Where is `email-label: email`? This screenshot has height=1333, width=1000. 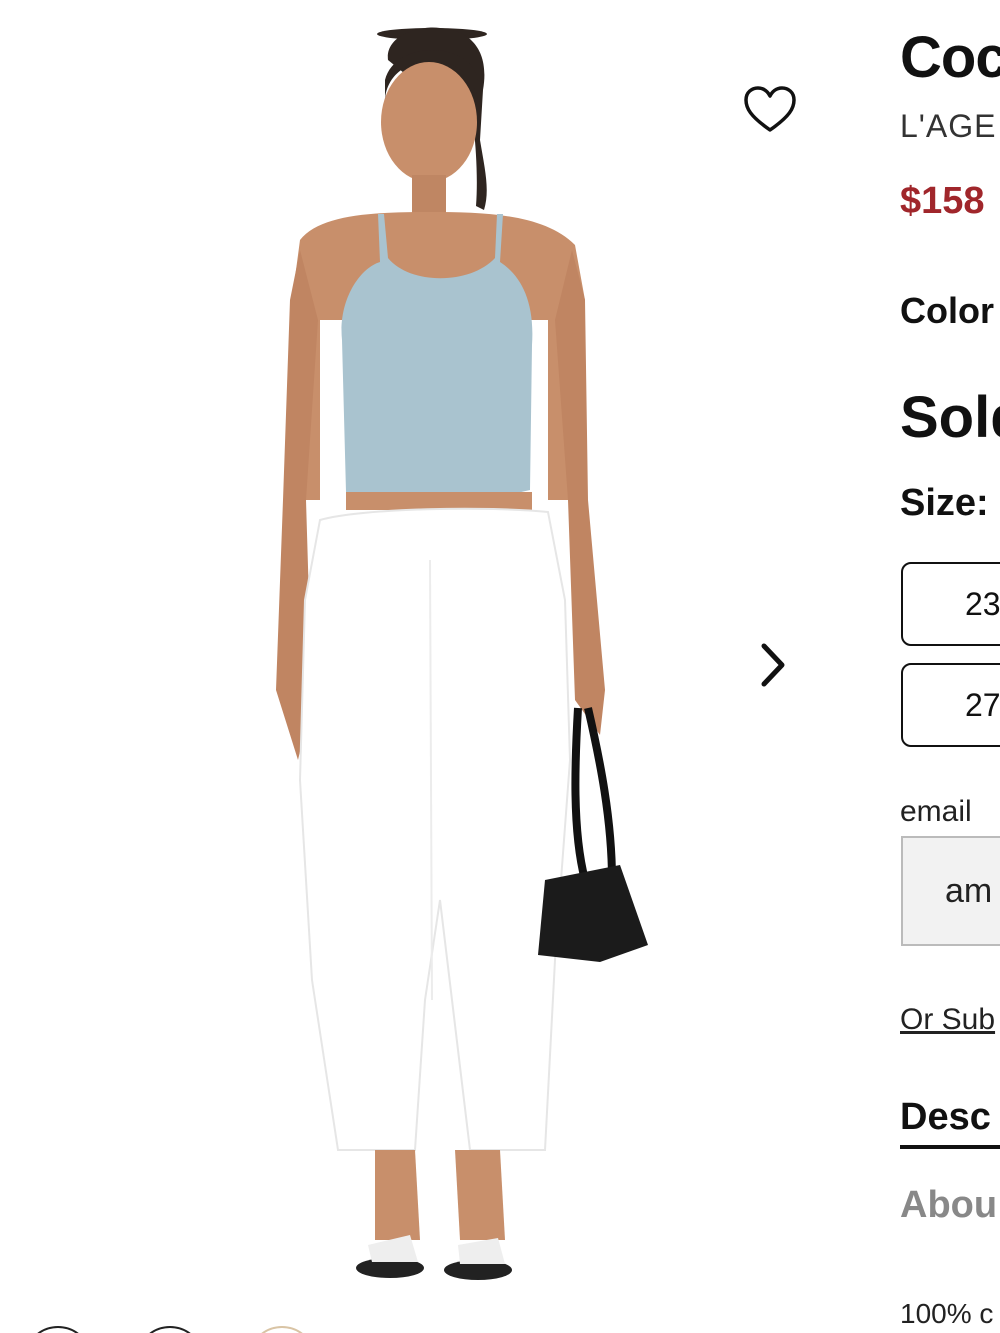
email-label: email is located at coordinates (936, 811).